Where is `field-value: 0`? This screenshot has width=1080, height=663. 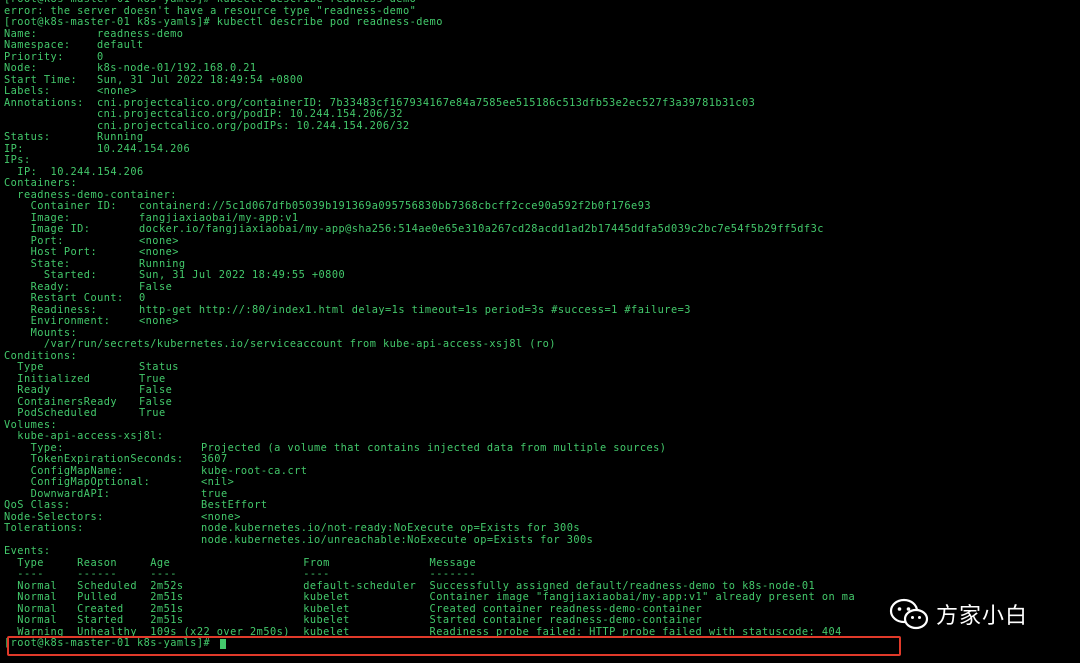
field-value: 0 is located at coordinates (142, 298).